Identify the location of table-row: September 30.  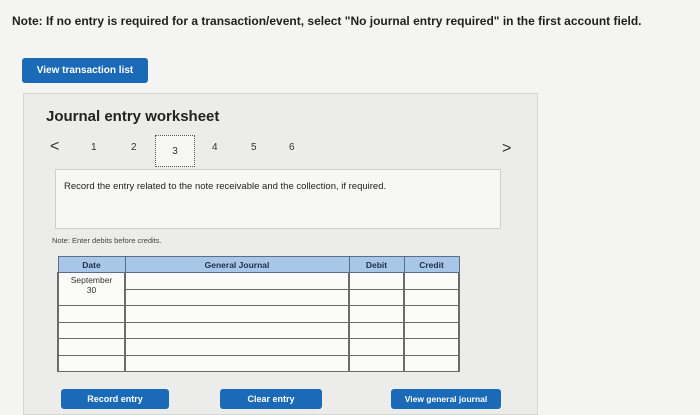
(258, 289).